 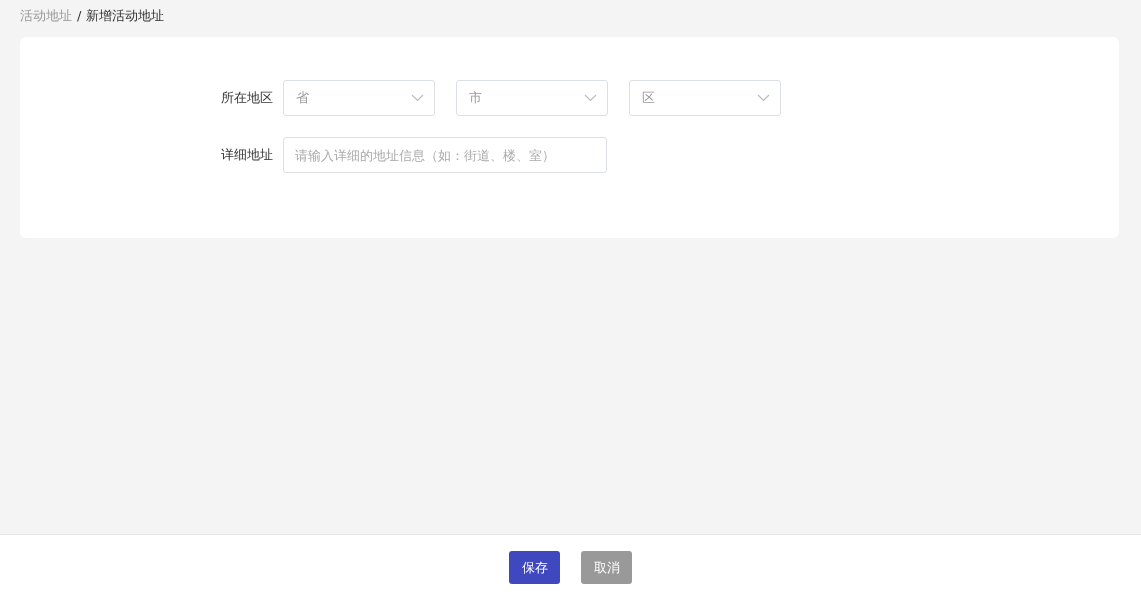 I want to click on breadcrumb-current: 新增活动地址, so click(x=125, y=16).